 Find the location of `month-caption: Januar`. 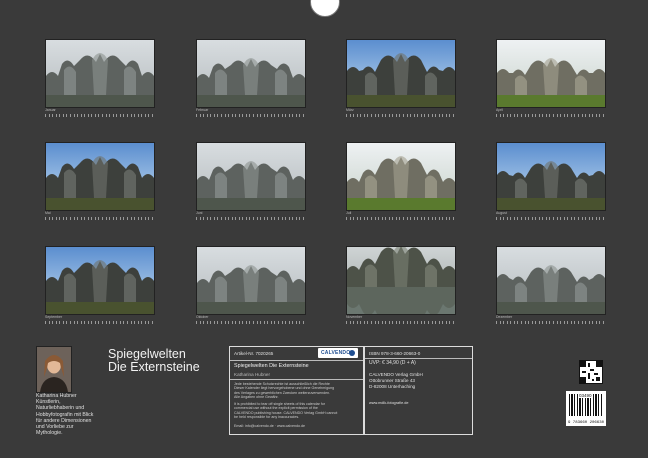

month-caption: Januar is located at coordinates (50, 110).